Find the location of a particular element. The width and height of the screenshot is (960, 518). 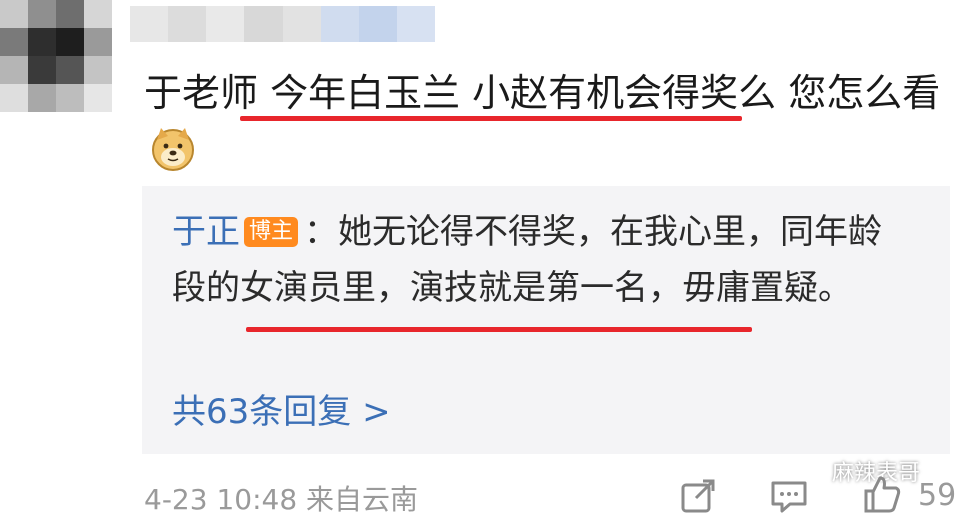

location: 来自云南 is located at coordinates (362, 499).